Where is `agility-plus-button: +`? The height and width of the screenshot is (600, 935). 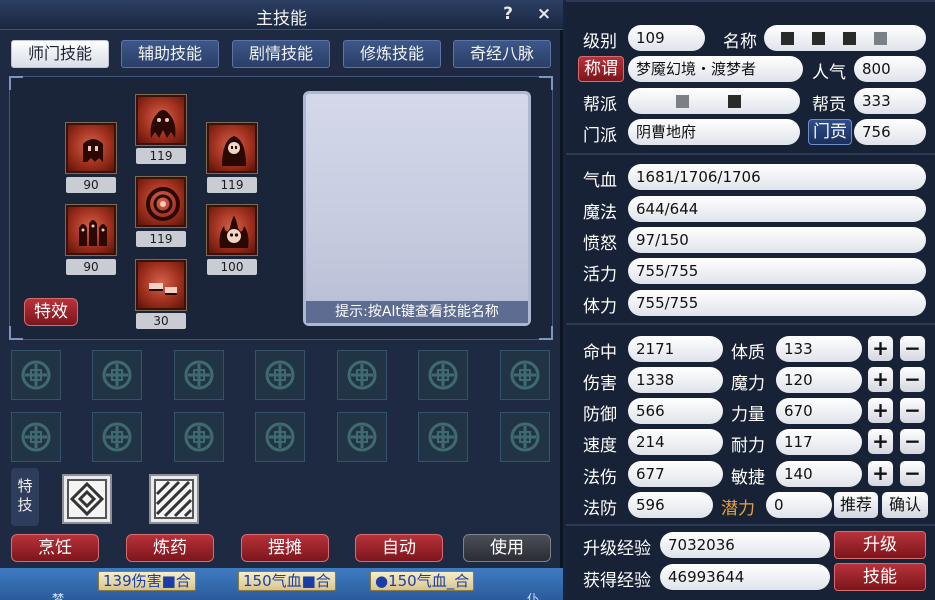
agility-plus-button: + is located at coordinates (880, 473).